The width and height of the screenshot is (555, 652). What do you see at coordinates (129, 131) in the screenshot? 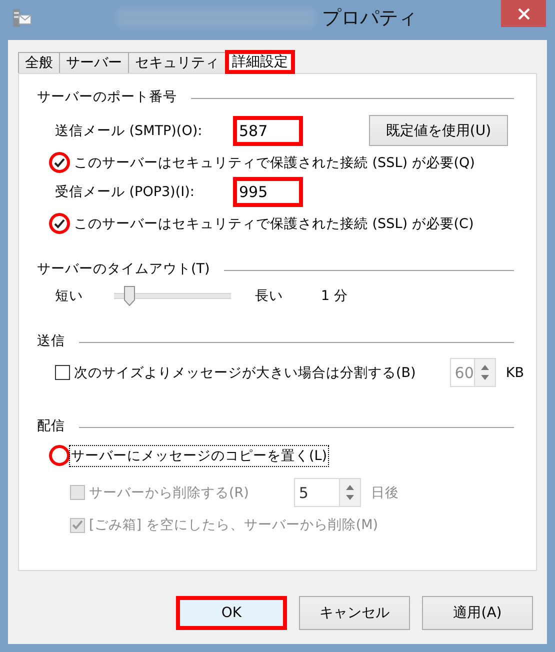
I see `field-label: 送信メール (SMTP)(O):` at bounding box center [129, 131].